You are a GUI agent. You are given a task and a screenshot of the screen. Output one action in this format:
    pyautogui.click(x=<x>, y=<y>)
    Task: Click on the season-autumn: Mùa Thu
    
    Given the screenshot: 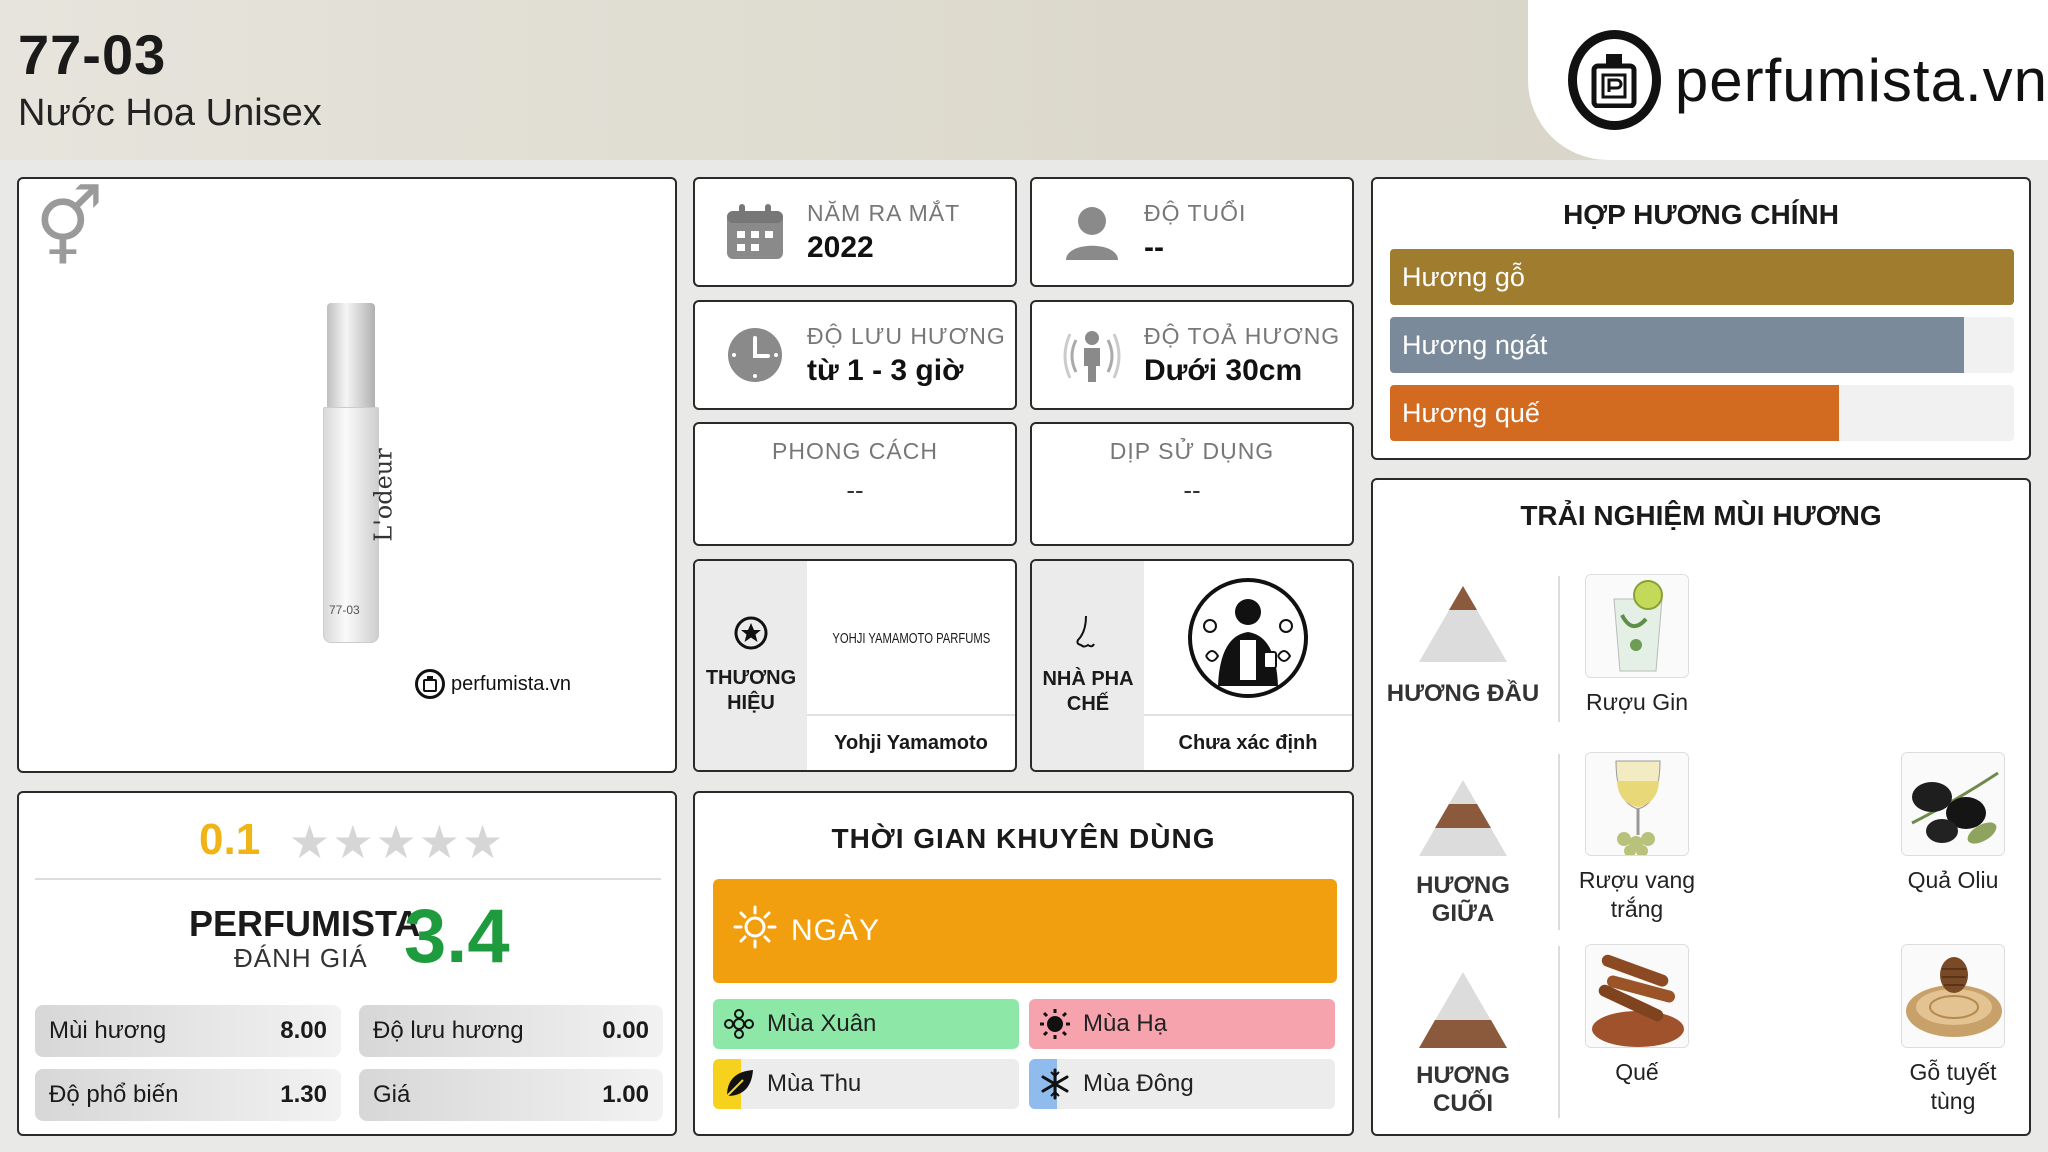 What is the action you would take?
    pyautogui.click(x=866, y=1084)
    